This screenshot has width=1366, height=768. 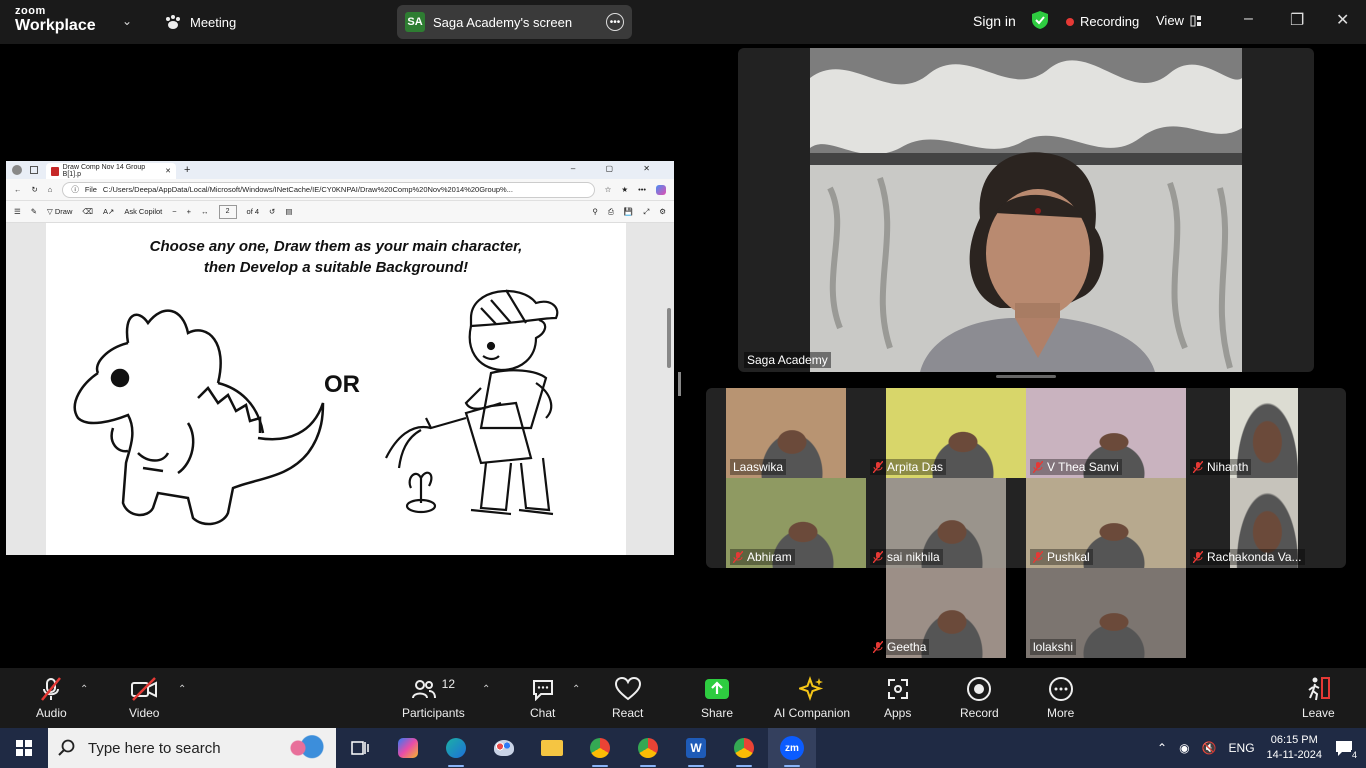 What do you see at coordinates (63, 211) in the screenshot?
I see `draw-label: Draw` at bounding box center [63, 211].